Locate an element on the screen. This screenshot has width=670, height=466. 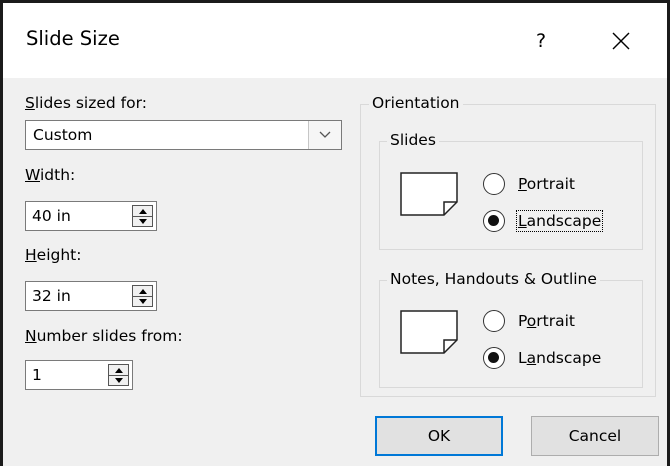
width-label: Width: is located at coordinates (50, 175).